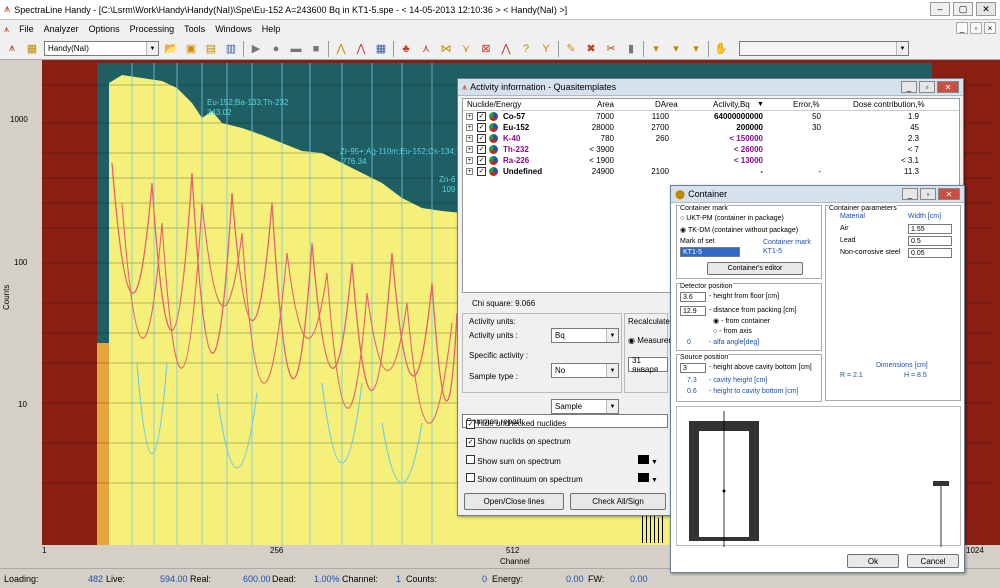 The image size is (1000, 588). Describe the element at coordinates (933, 561) in the screenshot. I see `cancel-button: Cancel` at that location.